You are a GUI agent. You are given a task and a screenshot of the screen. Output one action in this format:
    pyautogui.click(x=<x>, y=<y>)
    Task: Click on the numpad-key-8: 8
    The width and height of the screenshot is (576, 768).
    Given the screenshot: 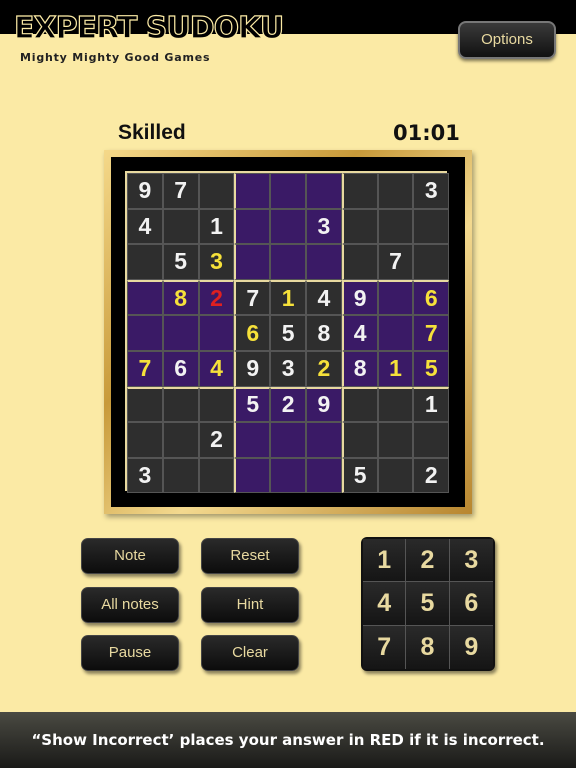 What is the action you would take?
    pyautogui.click(x=428, y=647)
    